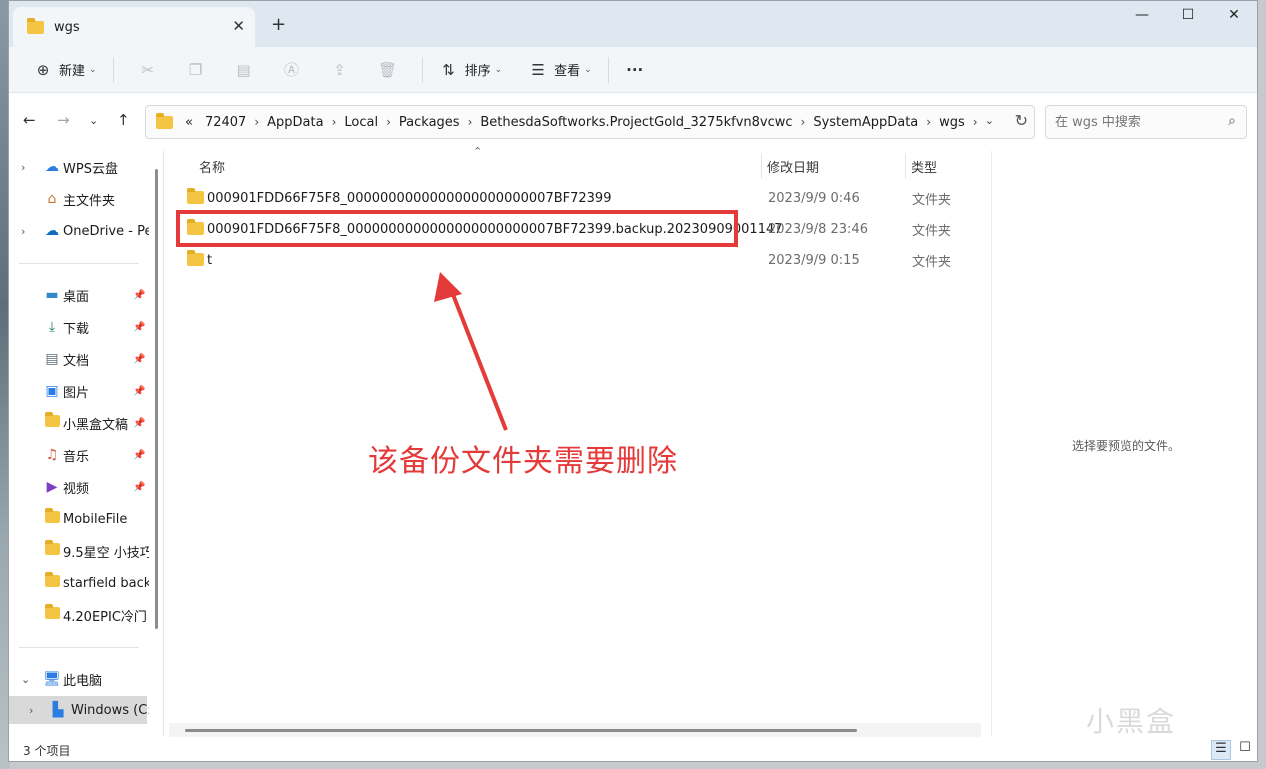 Image resolution: width=1266 pixels, height=769 pixels. Describe the element at coordinates (1142, 17) in the screenshot. I see `minimize-button: —` at that location.